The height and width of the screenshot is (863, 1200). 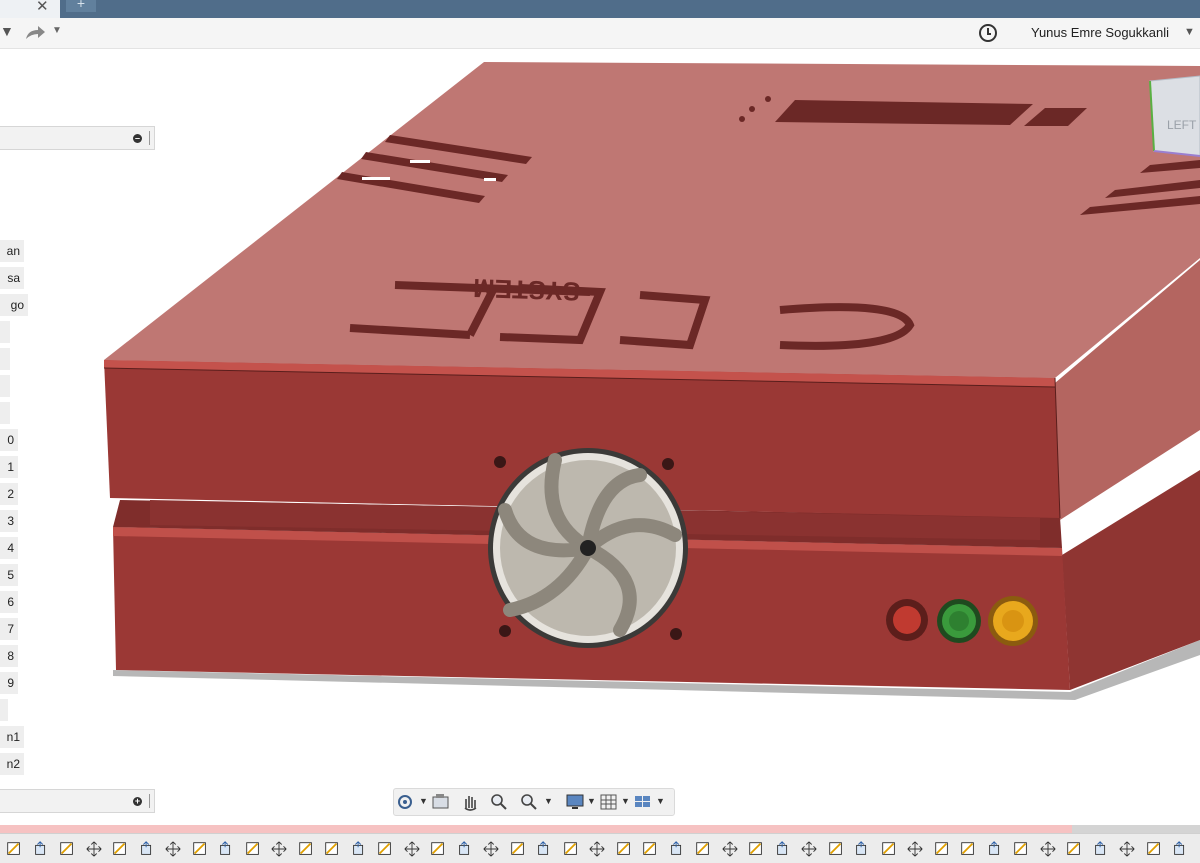 What do you see at coordinates (9, 602) in the screenshot?
I see `list-item: 6` at bounding box center [9, 602].